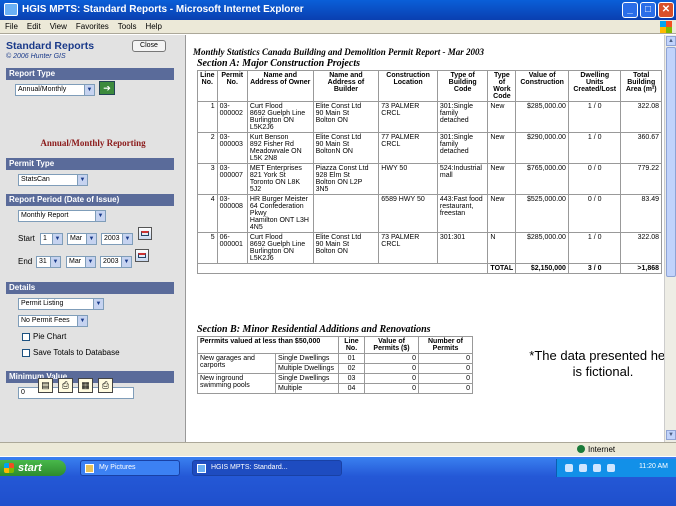 The image size is (676, 506). What do you see at coordinates (85, 385) in the screenshot?
I see `export-icon: ▦` at bounding box center [85, 385].